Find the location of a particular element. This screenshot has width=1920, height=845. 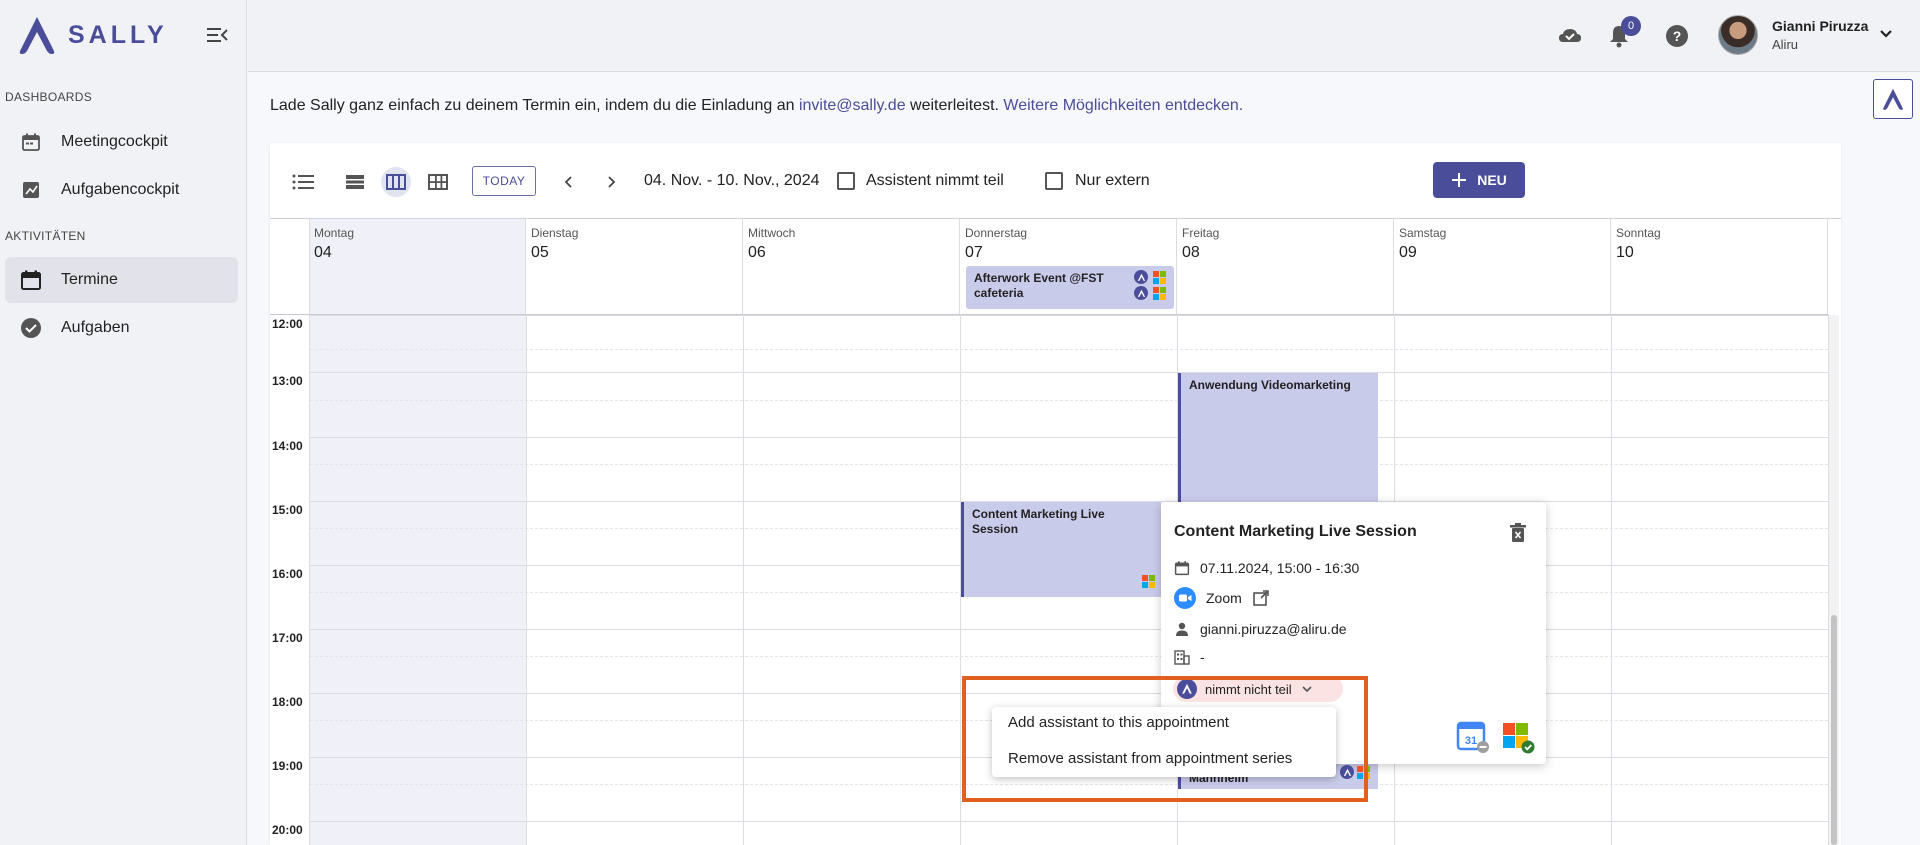

svg-text: 31 is located at coordinates (1471, 741).